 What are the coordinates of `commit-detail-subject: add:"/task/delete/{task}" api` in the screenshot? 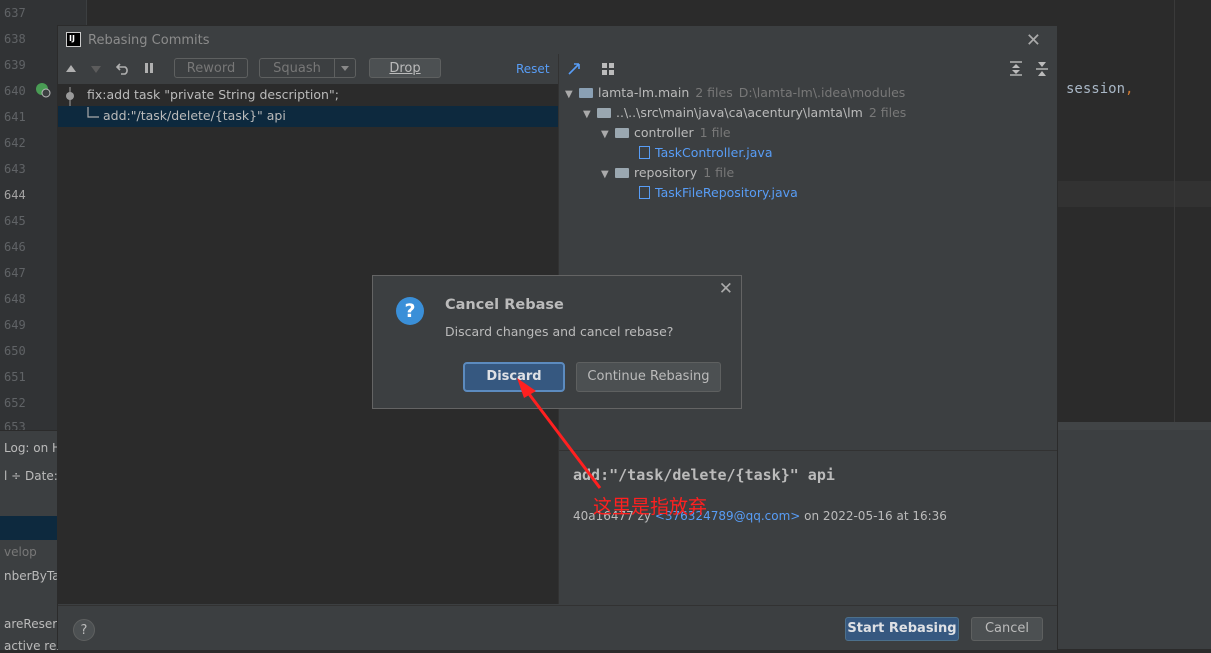 It's located at (704, 475).